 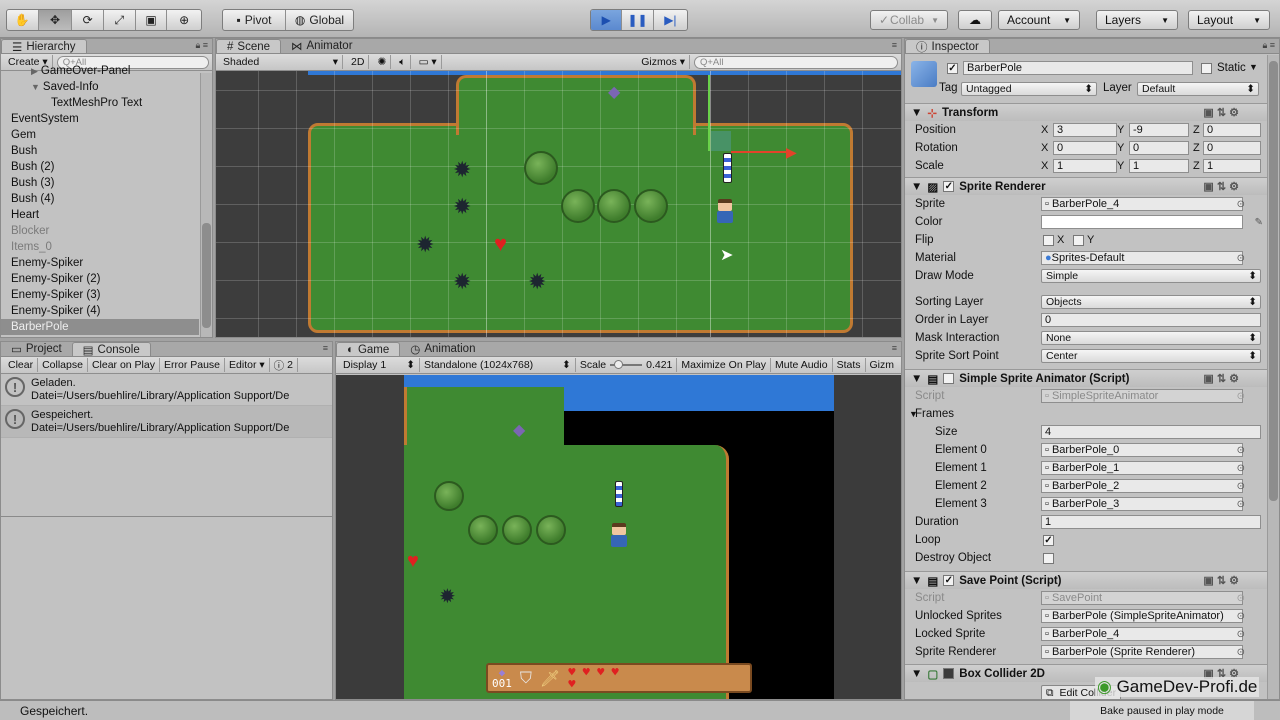 What do you see at coordinates (670, 20) in the screenshot?
I see `step-button: ▶|` at bounding box center [670, 20].